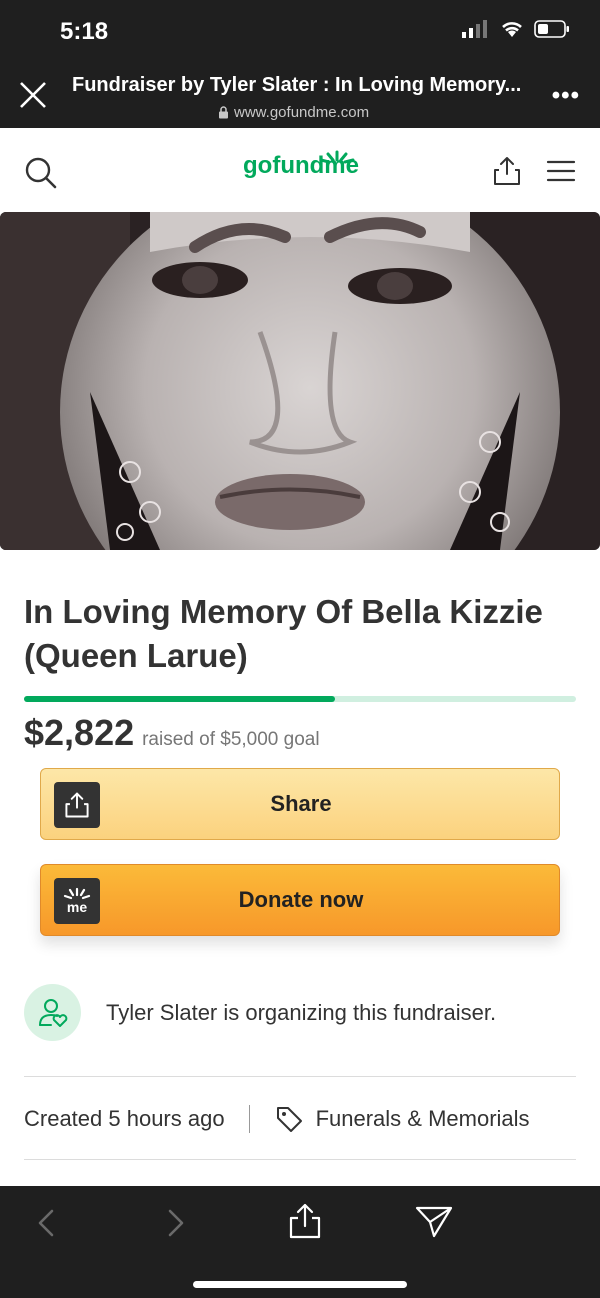  I want to click on progress-bar, so click(300, 699).